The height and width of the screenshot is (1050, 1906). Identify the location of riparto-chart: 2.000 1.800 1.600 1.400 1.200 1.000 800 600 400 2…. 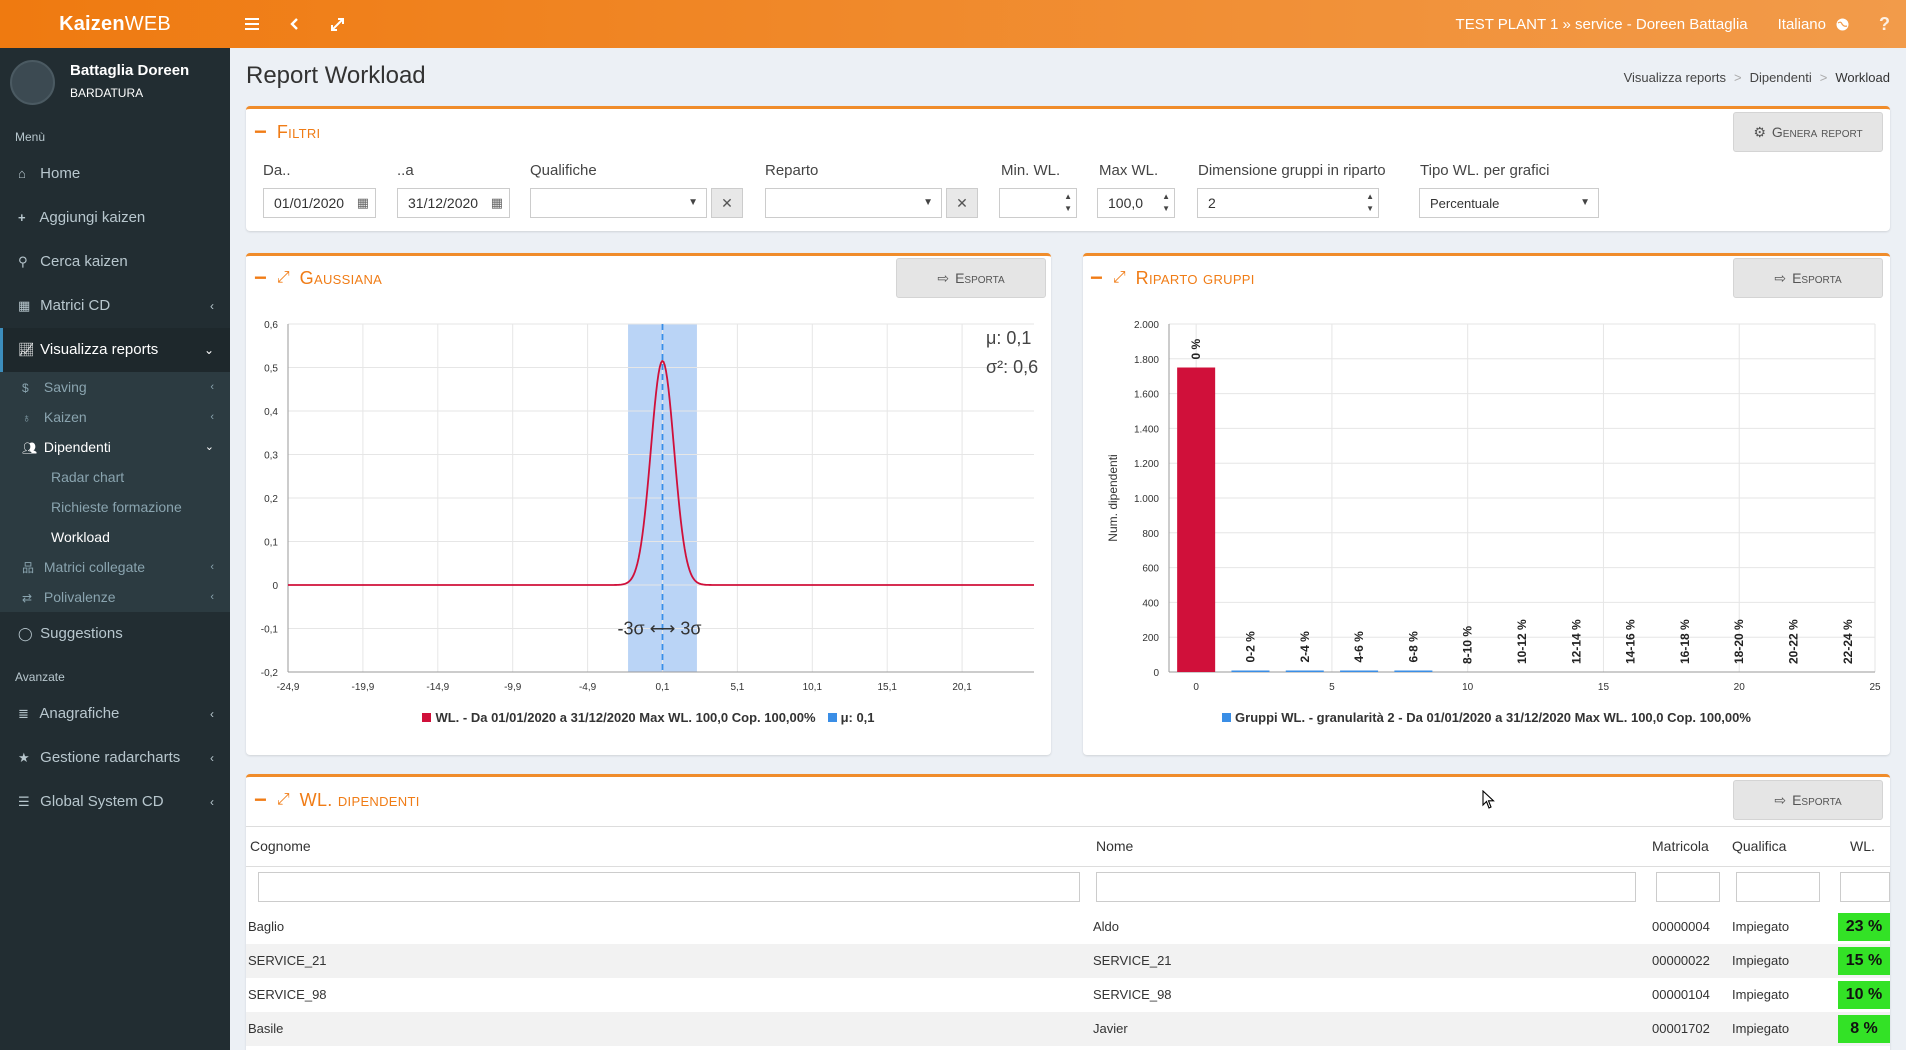
(1493, 506).